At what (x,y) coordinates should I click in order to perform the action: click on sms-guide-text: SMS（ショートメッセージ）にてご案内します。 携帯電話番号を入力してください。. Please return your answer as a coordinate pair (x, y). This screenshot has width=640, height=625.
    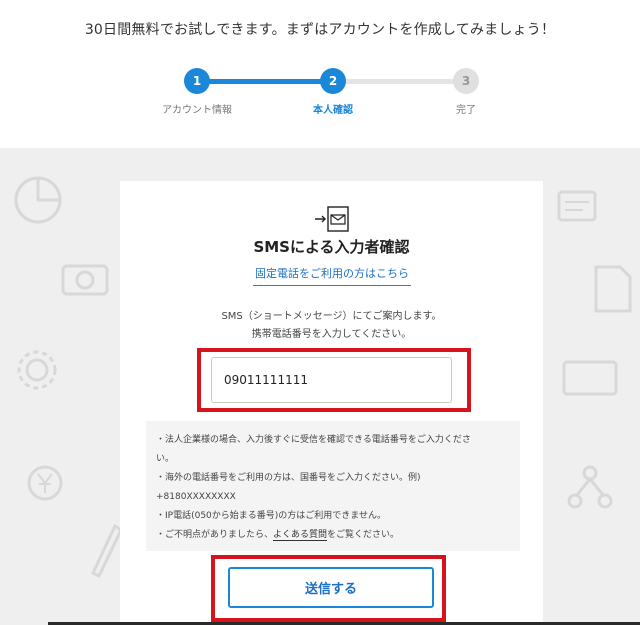
    Looking at the image, I should click on (331, 326).